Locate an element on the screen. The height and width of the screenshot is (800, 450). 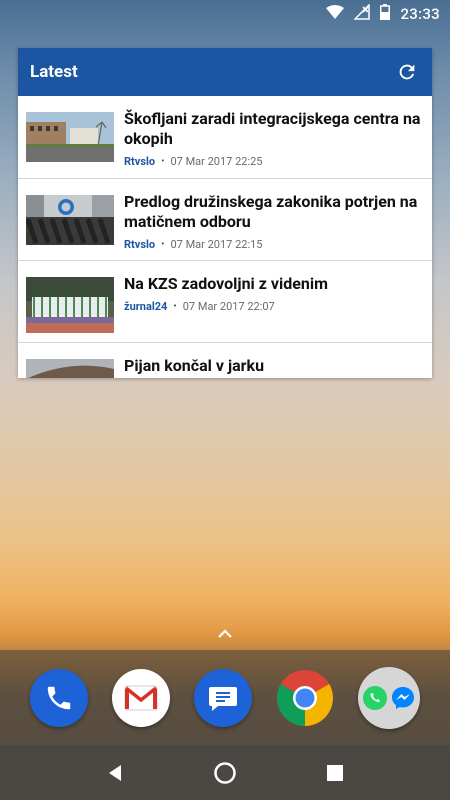
recents-icon is located at coordinates (335, 773).